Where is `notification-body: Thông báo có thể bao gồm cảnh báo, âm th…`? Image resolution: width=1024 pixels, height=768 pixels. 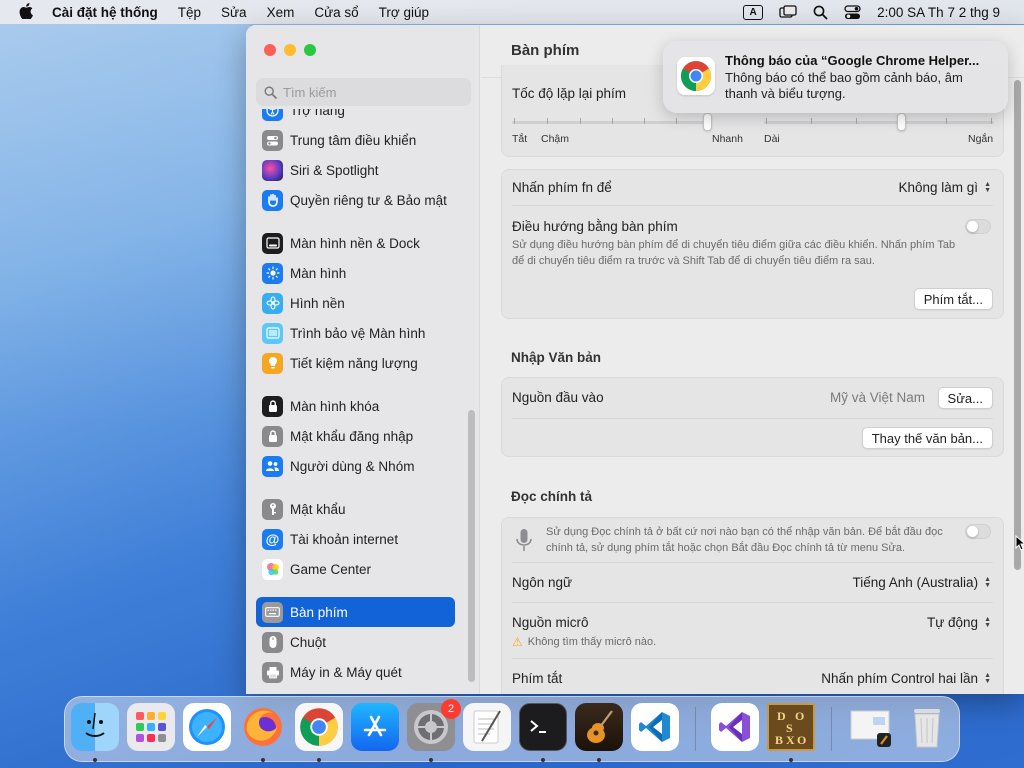 notification-body: Thông báo có thể bao gồm cảnh báo, âm th… is located at coordinates (844, 85).